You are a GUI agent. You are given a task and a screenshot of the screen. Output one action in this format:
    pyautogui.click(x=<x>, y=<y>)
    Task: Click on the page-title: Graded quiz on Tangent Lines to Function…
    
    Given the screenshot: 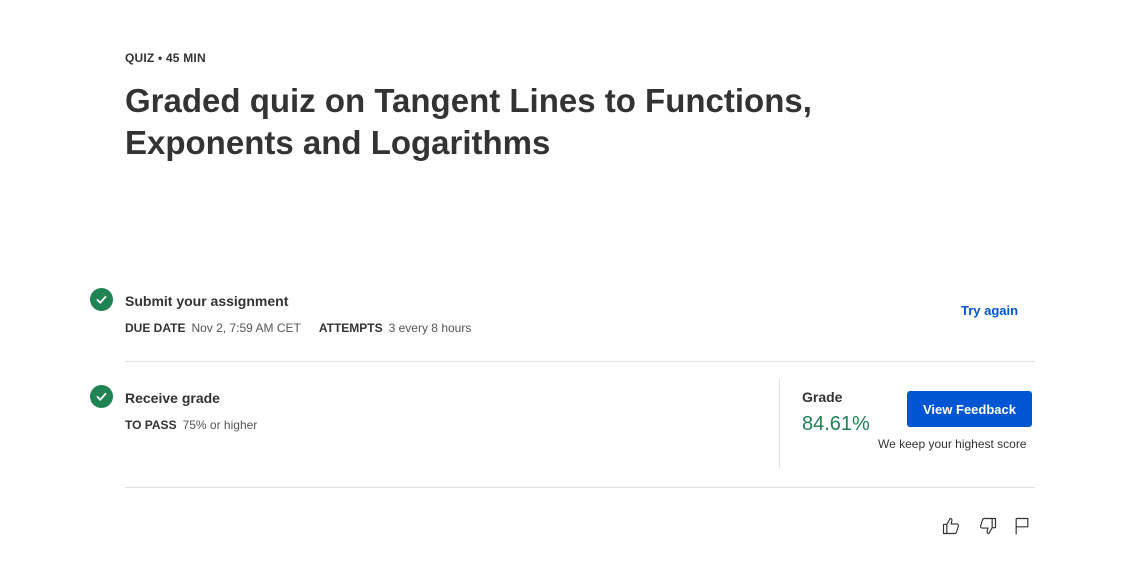 What is the action you would take?
    pyautogui.click(x=468, y=121)
    